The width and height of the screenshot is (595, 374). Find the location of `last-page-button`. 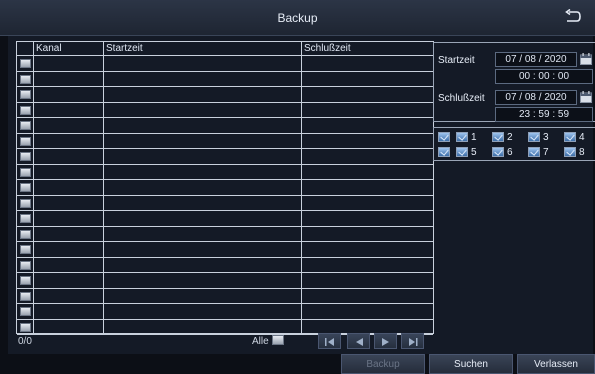

last-page-button is located at coordinates (412, 341).